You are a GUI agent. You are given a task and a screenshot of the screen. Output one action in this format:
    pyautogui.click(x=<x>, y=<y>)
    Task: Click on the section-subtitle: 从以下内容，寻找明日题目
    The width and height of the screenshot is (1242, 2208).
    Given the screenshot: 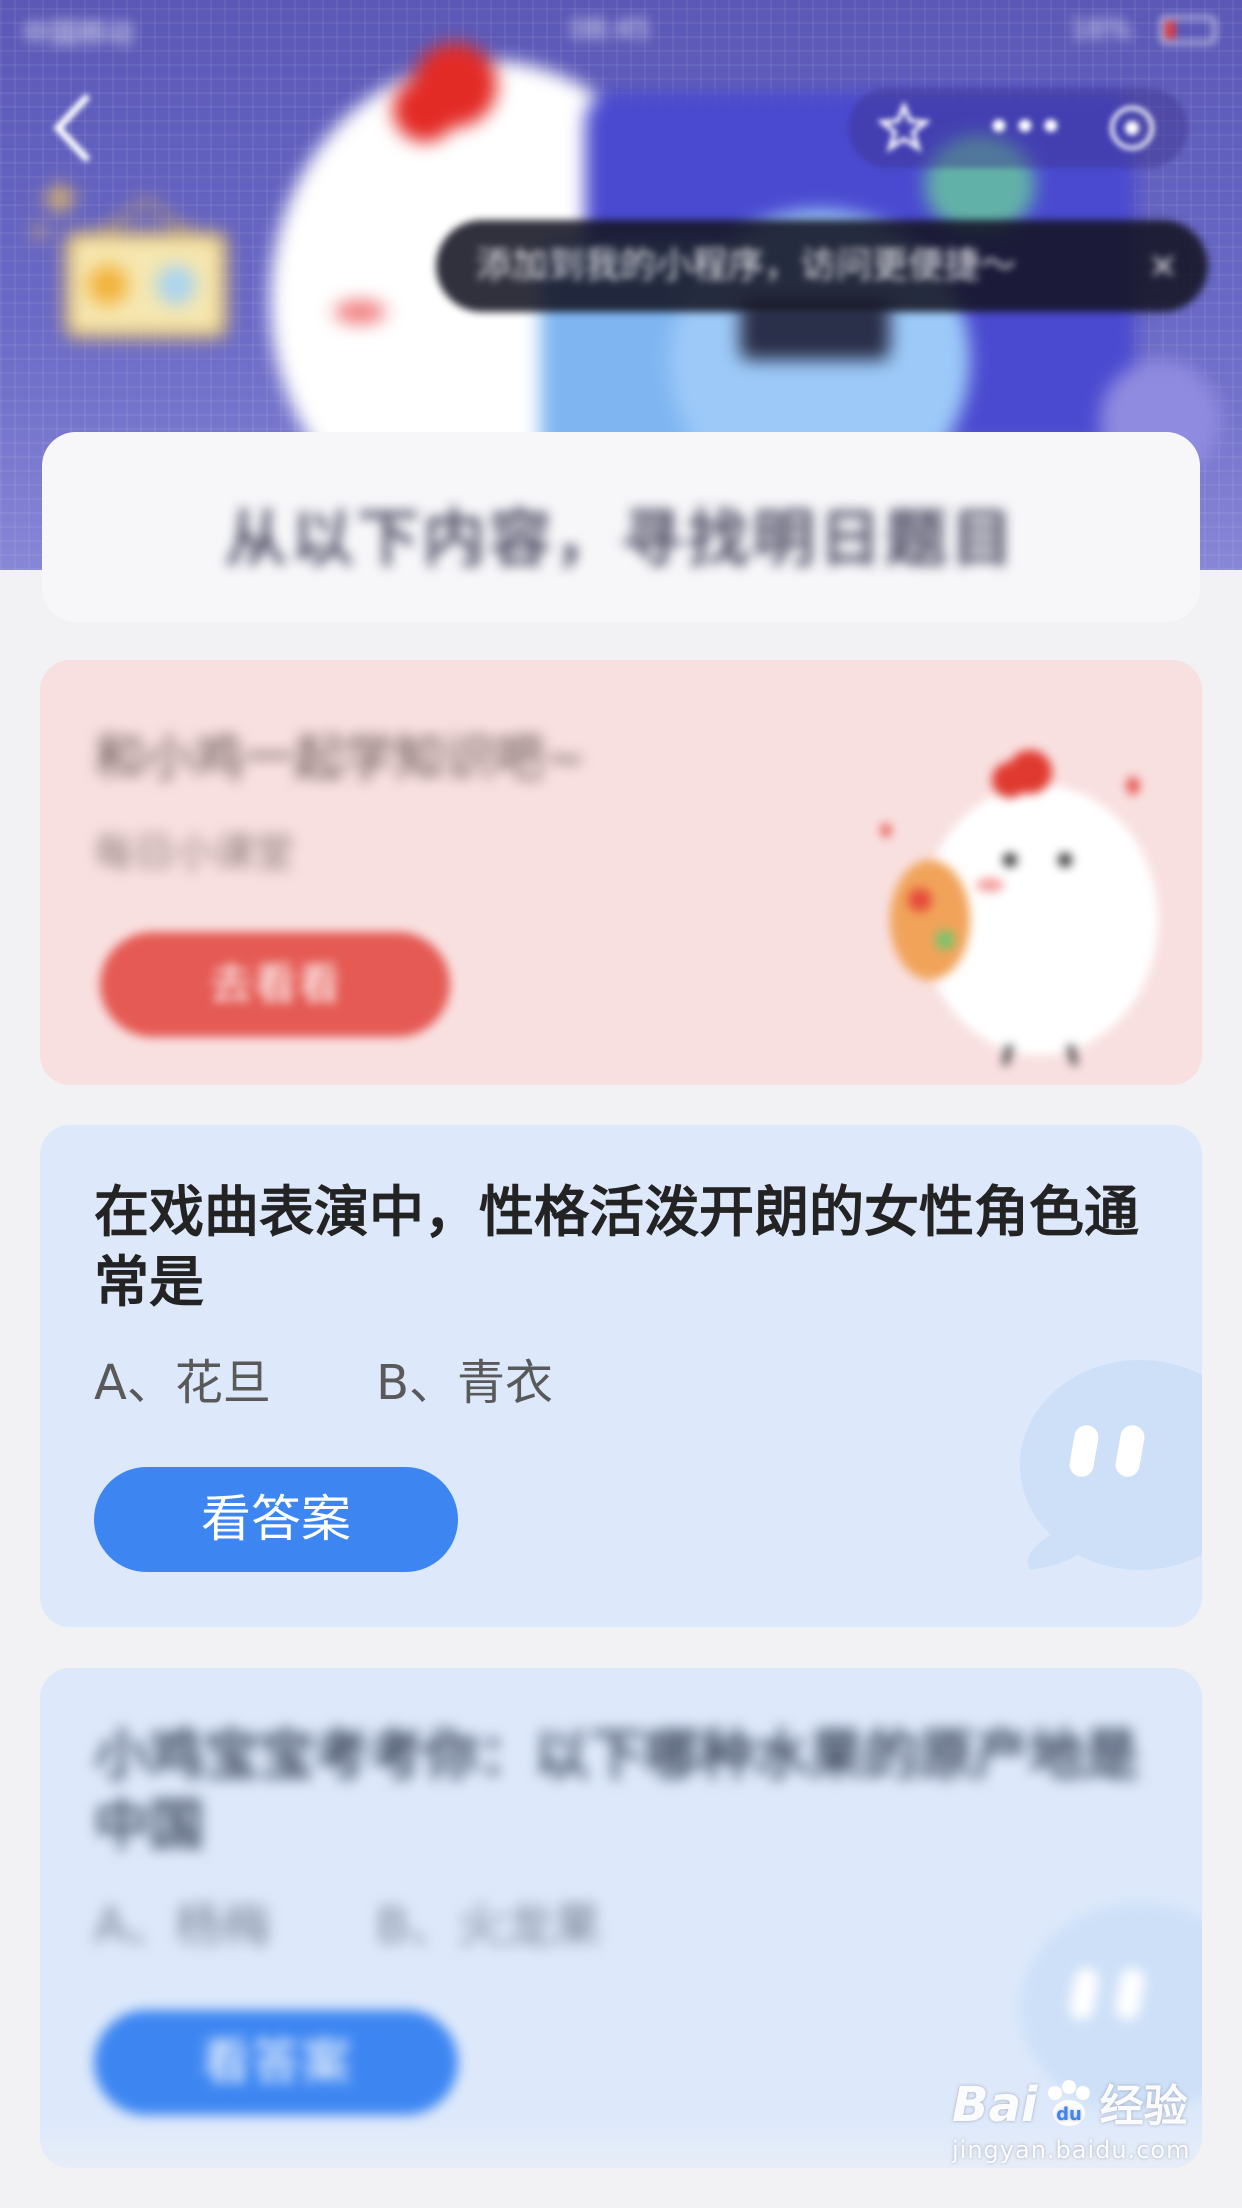 What is the action you would take?
    pyautogui.click(x=620, y=538)
    